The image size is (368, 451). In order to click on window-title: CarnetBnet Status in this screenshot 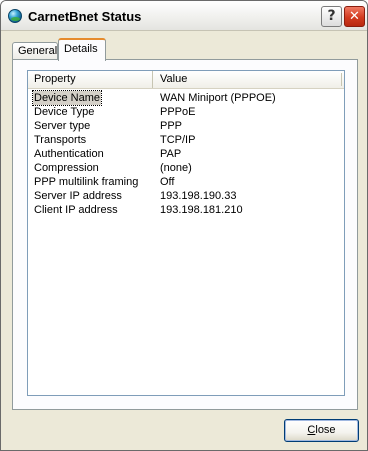, I will do `click(85, 16)`.